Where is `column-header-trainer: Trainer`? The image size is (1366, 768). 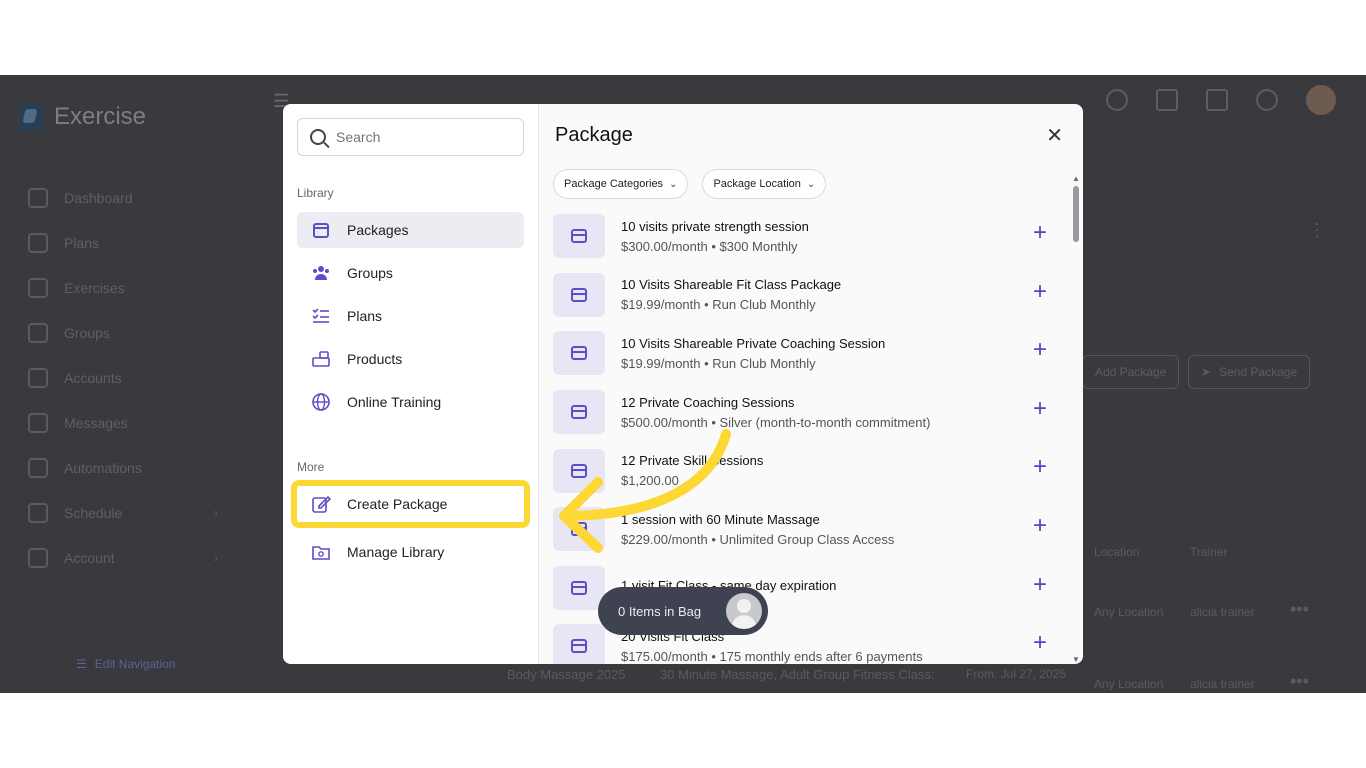
column-header-trainer: Trainer is located at coordinates (1209, 552).